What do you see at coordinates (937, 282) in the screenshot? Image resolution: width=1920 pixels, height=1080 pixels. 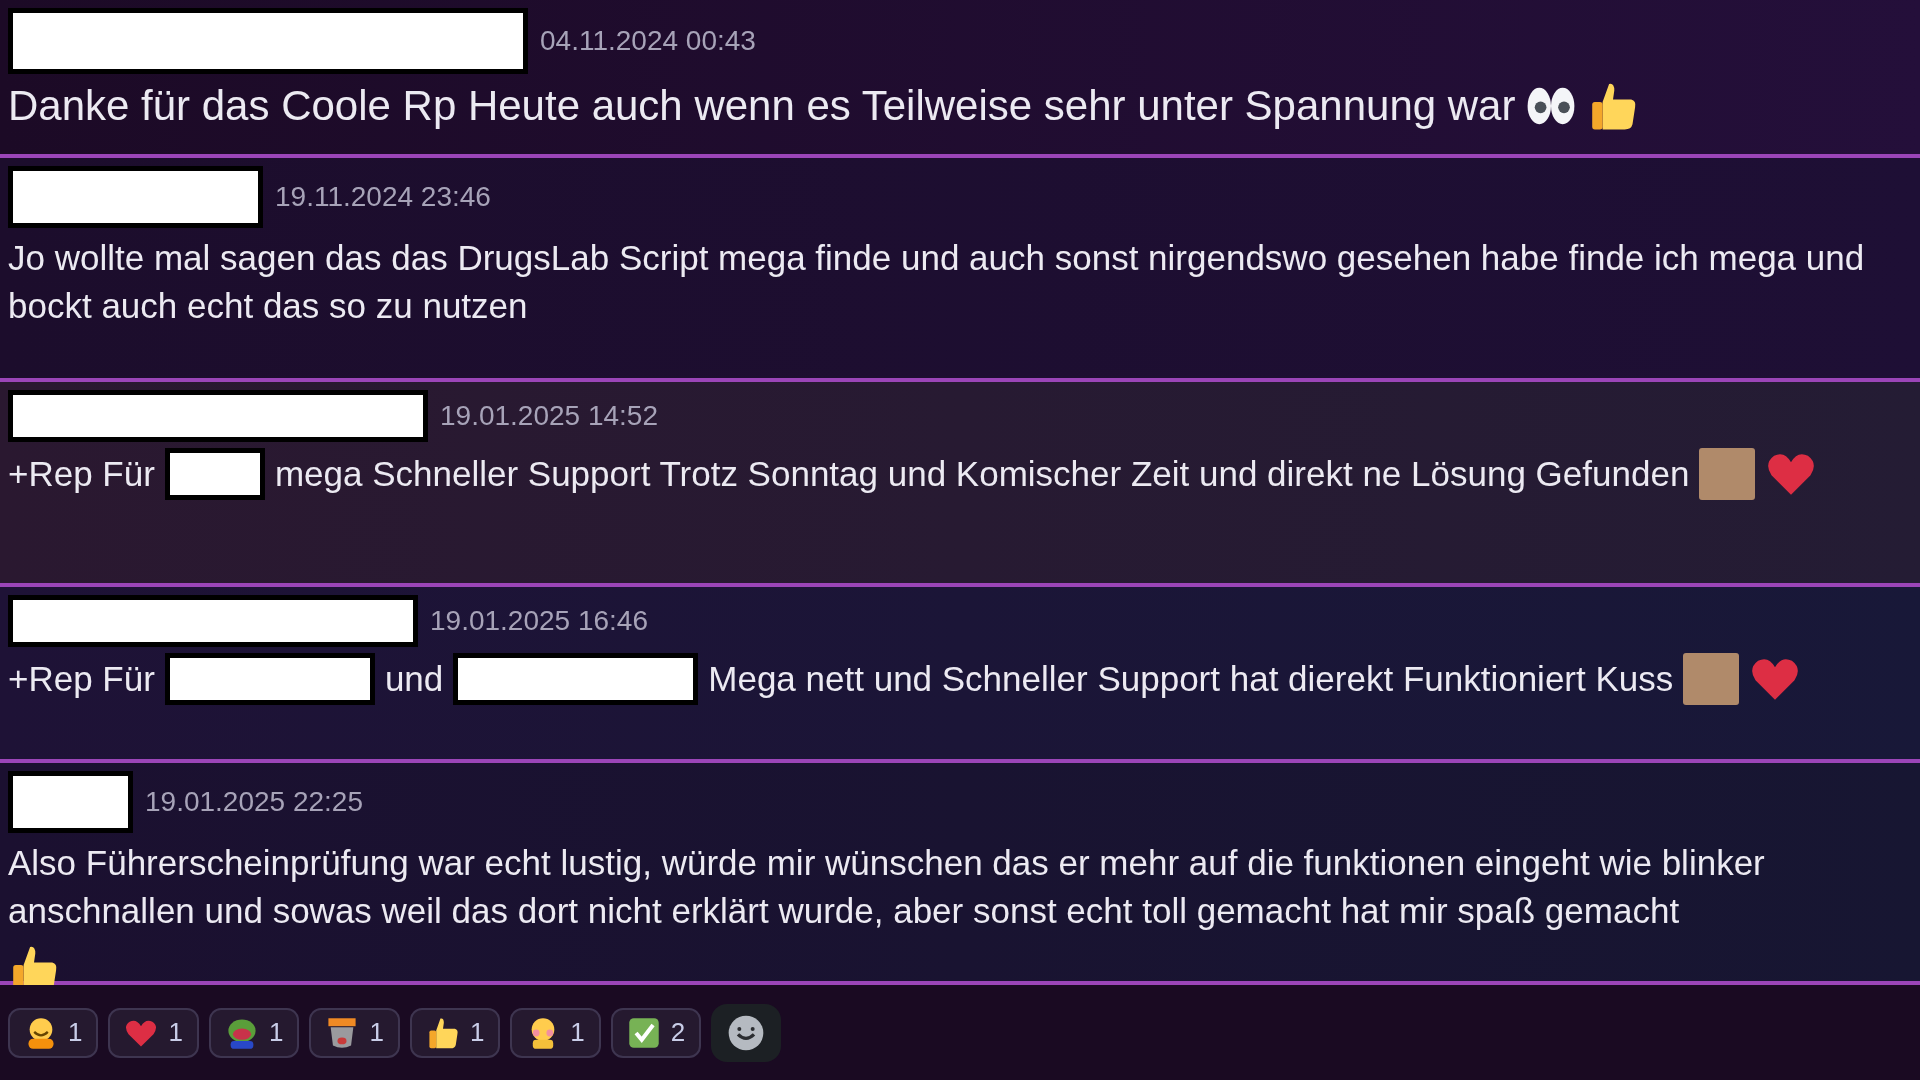 I see `message-text: Jo wollte mal sagen das das DrugsLab Script mega finde und auch sonst nirgendswo gesehen habe finde ich mega und bockt auch echt das so zu nutzen` at bounding box center [937, 282].